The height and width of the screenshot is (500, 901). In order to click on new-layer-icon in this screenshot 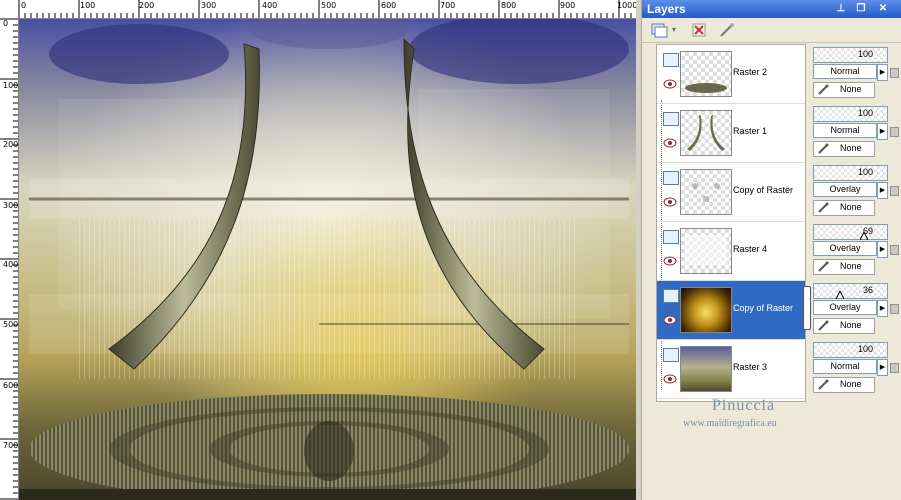, I will do `click(659, 30)`.